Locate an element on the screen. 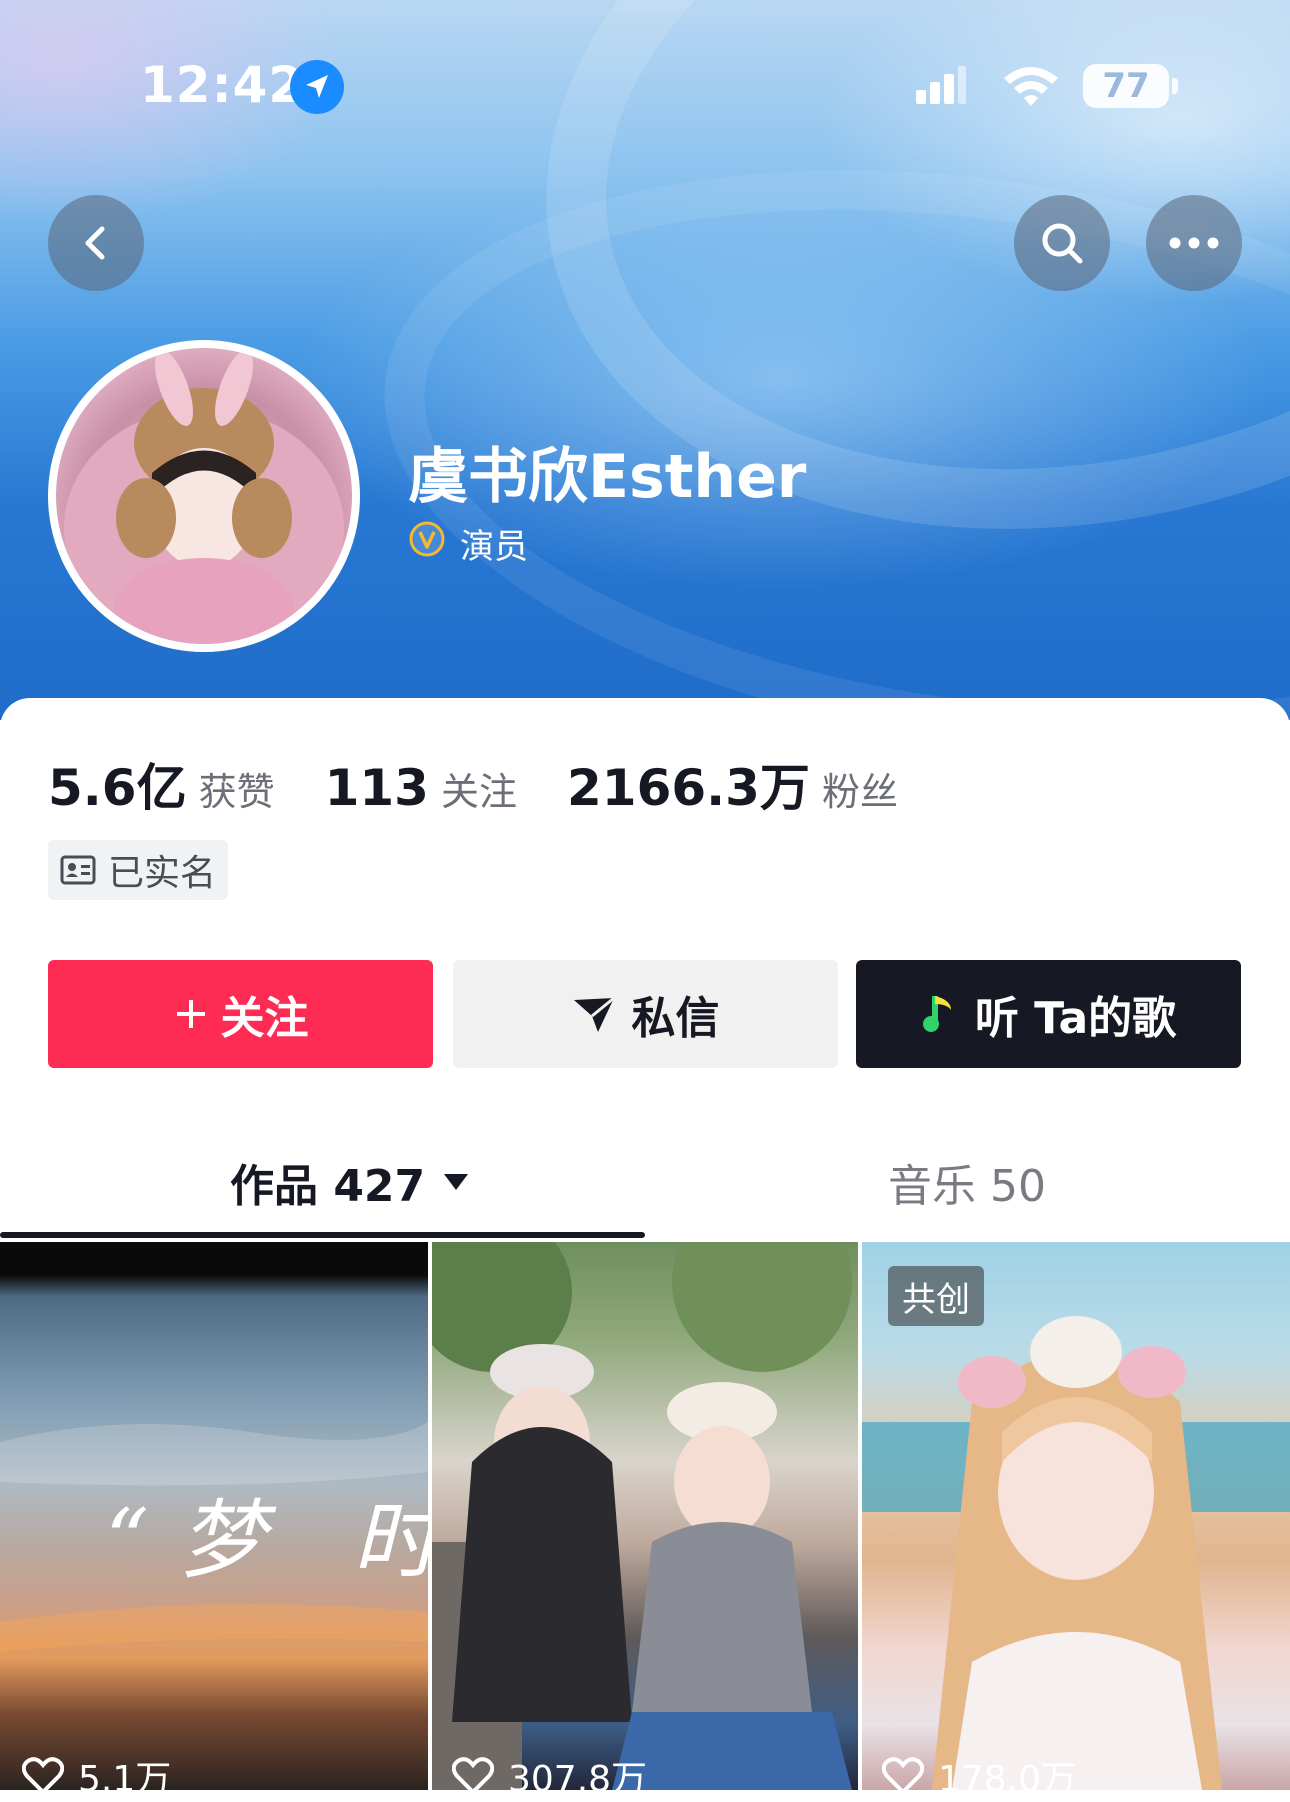 Image resolution: width=1290 pixels, height=1802 pixels. search-button is located at coordinates (1062, 243).